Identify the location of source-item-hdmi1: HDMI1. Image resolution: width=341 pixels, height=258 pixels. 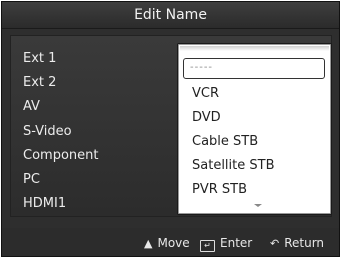
(44, 204).